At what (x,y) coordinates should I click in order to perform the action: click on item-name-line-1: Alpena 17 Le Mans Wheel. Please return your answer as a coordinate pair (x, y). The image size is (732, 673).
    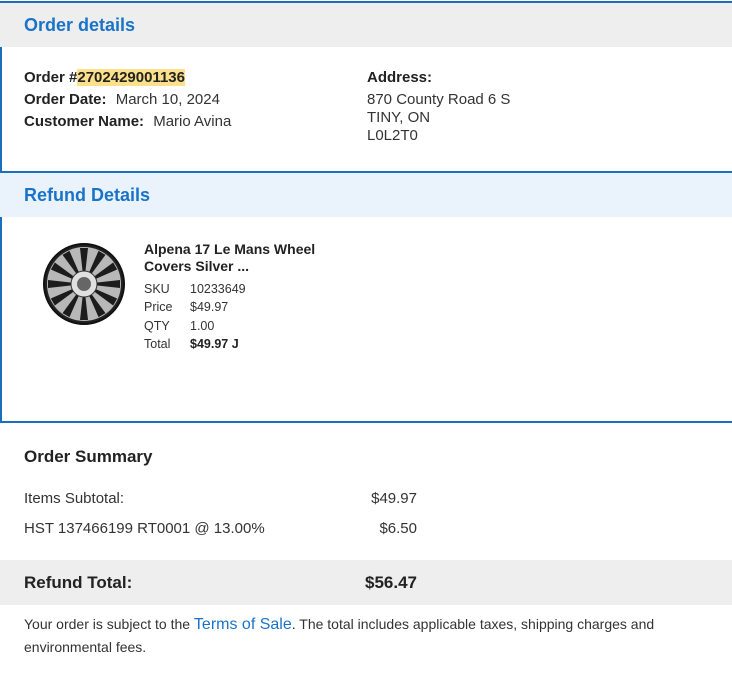
    Looking at the image, I should click on (230, 249).